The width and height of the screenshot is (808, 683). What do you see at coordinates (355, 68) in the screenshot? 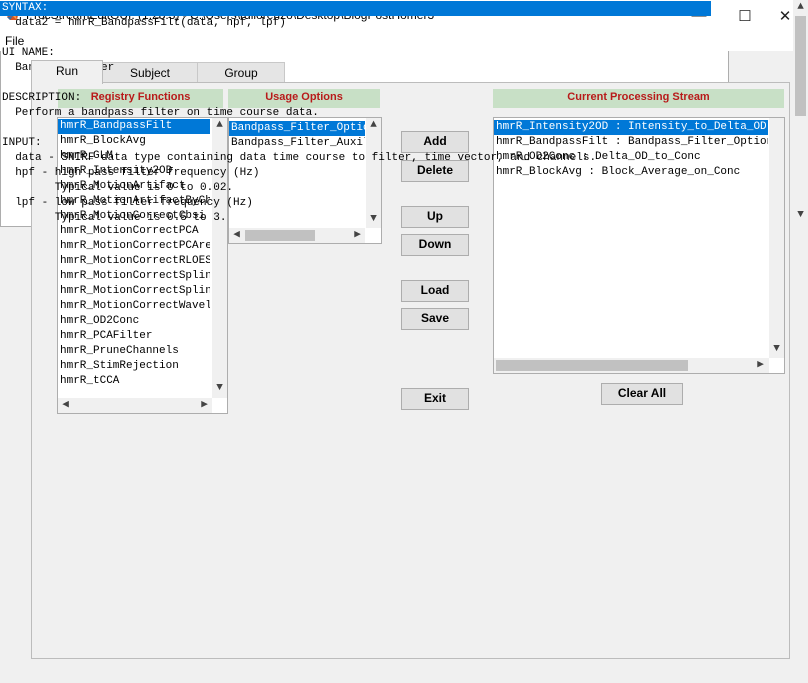
I see `help-text-line: Bandpass_Filter` at bounding box center [355, 68].